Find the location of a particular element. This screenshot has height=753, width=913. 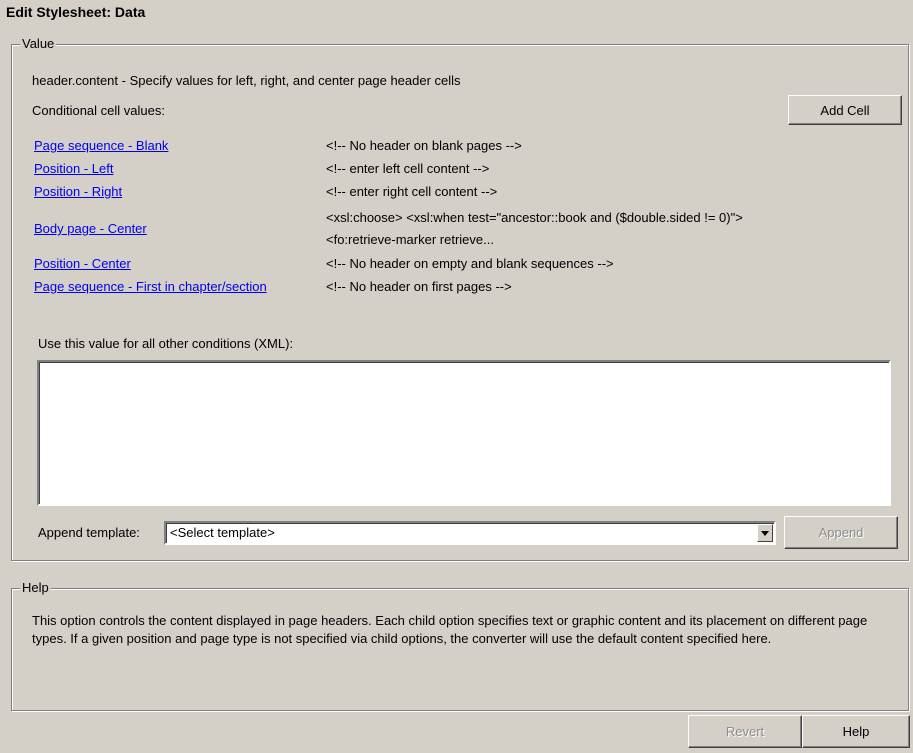

cell-condition-link: Page sequence - Blank is located at coordinates (101, 145).